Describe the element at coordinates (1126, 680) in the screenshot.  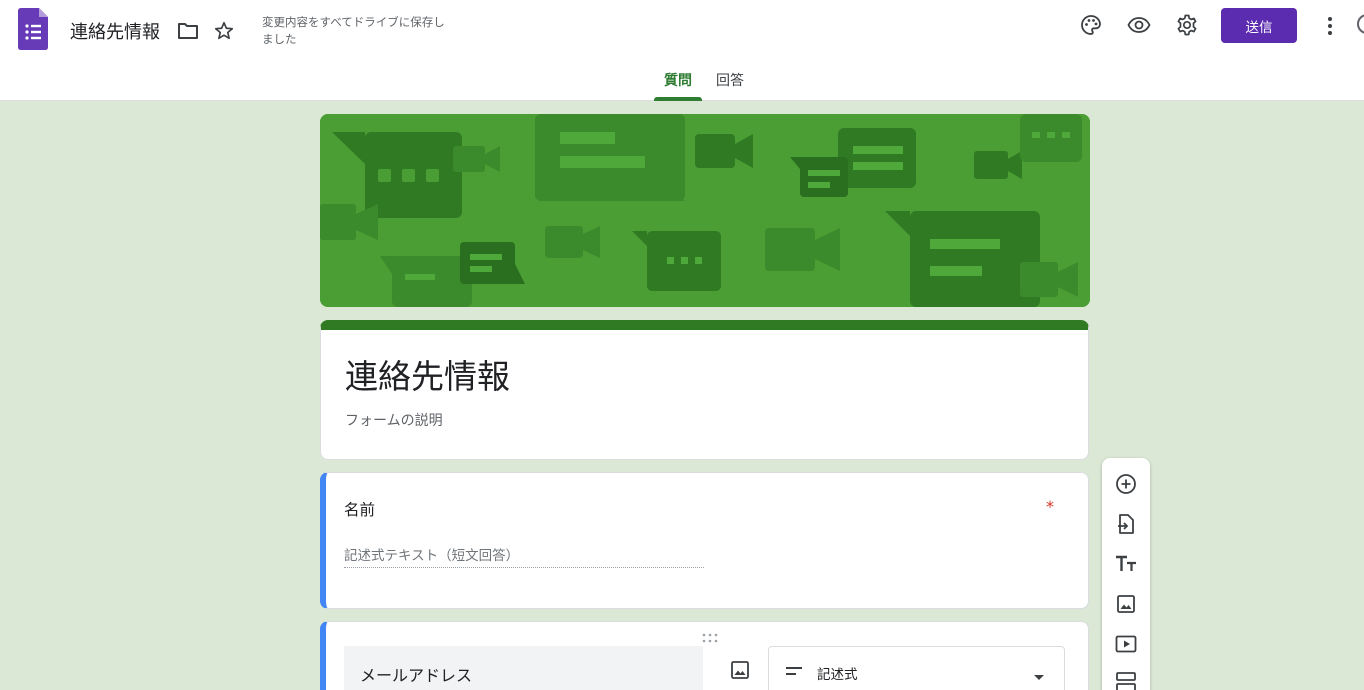
I see `add-section-icon` at that location.